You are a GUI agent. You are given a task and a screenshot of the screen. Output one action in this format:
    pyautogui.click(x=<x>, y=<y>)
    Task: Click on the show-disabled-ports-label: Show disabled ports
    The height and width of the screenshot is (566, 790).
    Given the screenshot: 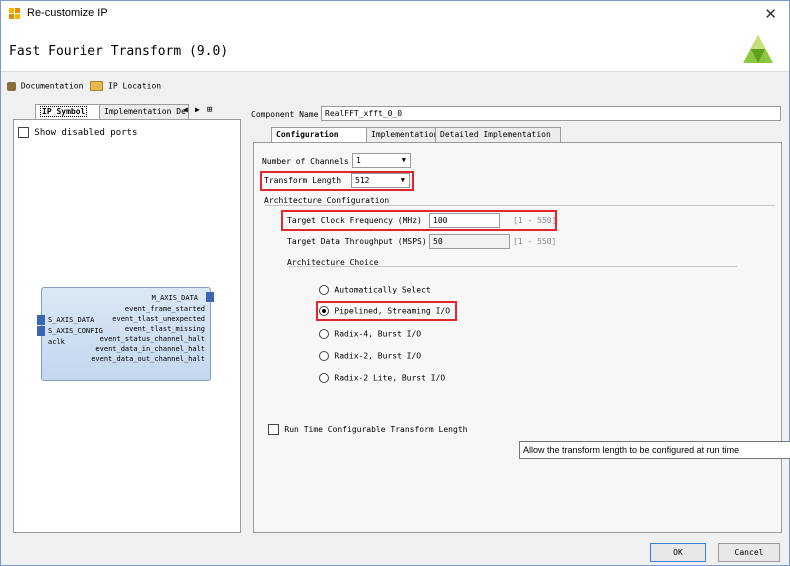 What is the action you would take?
    pyautogui.click(x=86, y=133)
    